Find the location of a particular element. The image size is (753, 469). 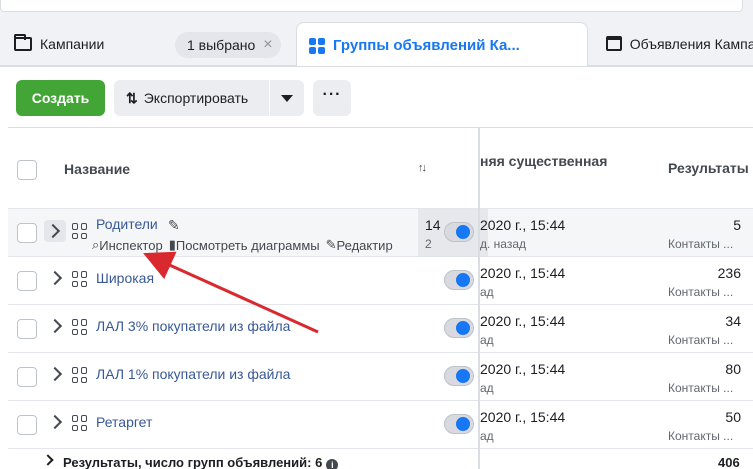

more-button: ··· is located at coordinates (332, 98).